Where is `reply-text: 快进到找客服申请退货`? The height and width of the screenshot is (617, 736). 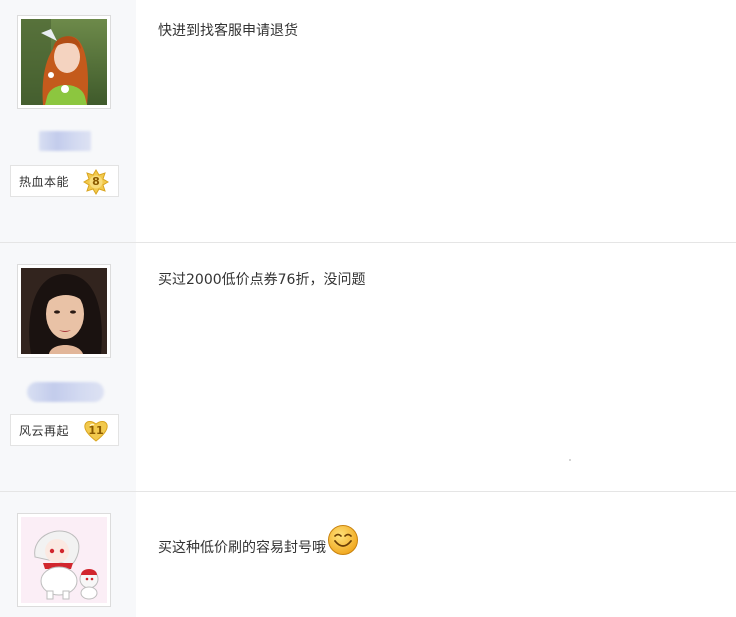
reply-text: 快进到找客服申请退货 is located at coordinates (228, 31).